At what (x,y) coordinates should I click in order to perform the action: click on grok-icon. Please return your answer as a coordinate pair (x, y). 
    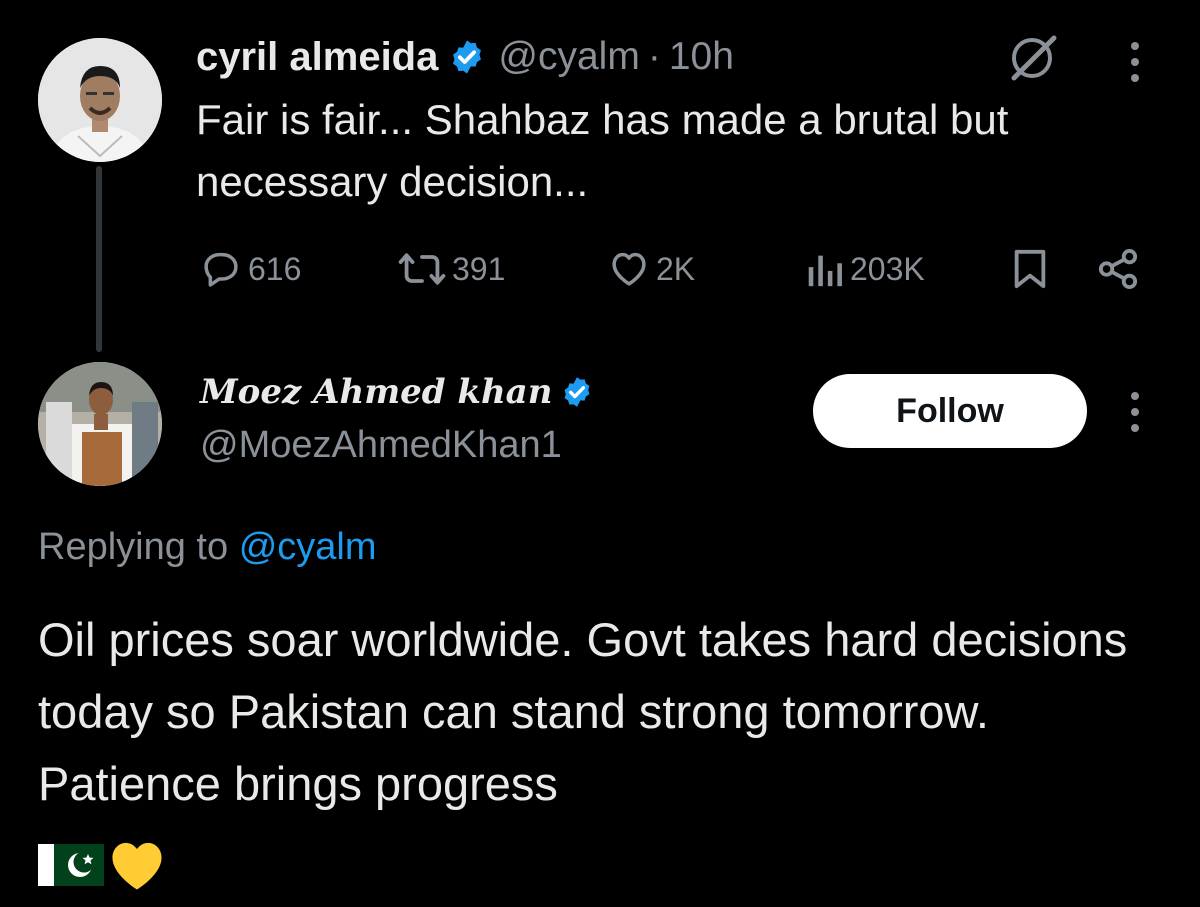
    Looking at the image, I should click on (1034, 60).